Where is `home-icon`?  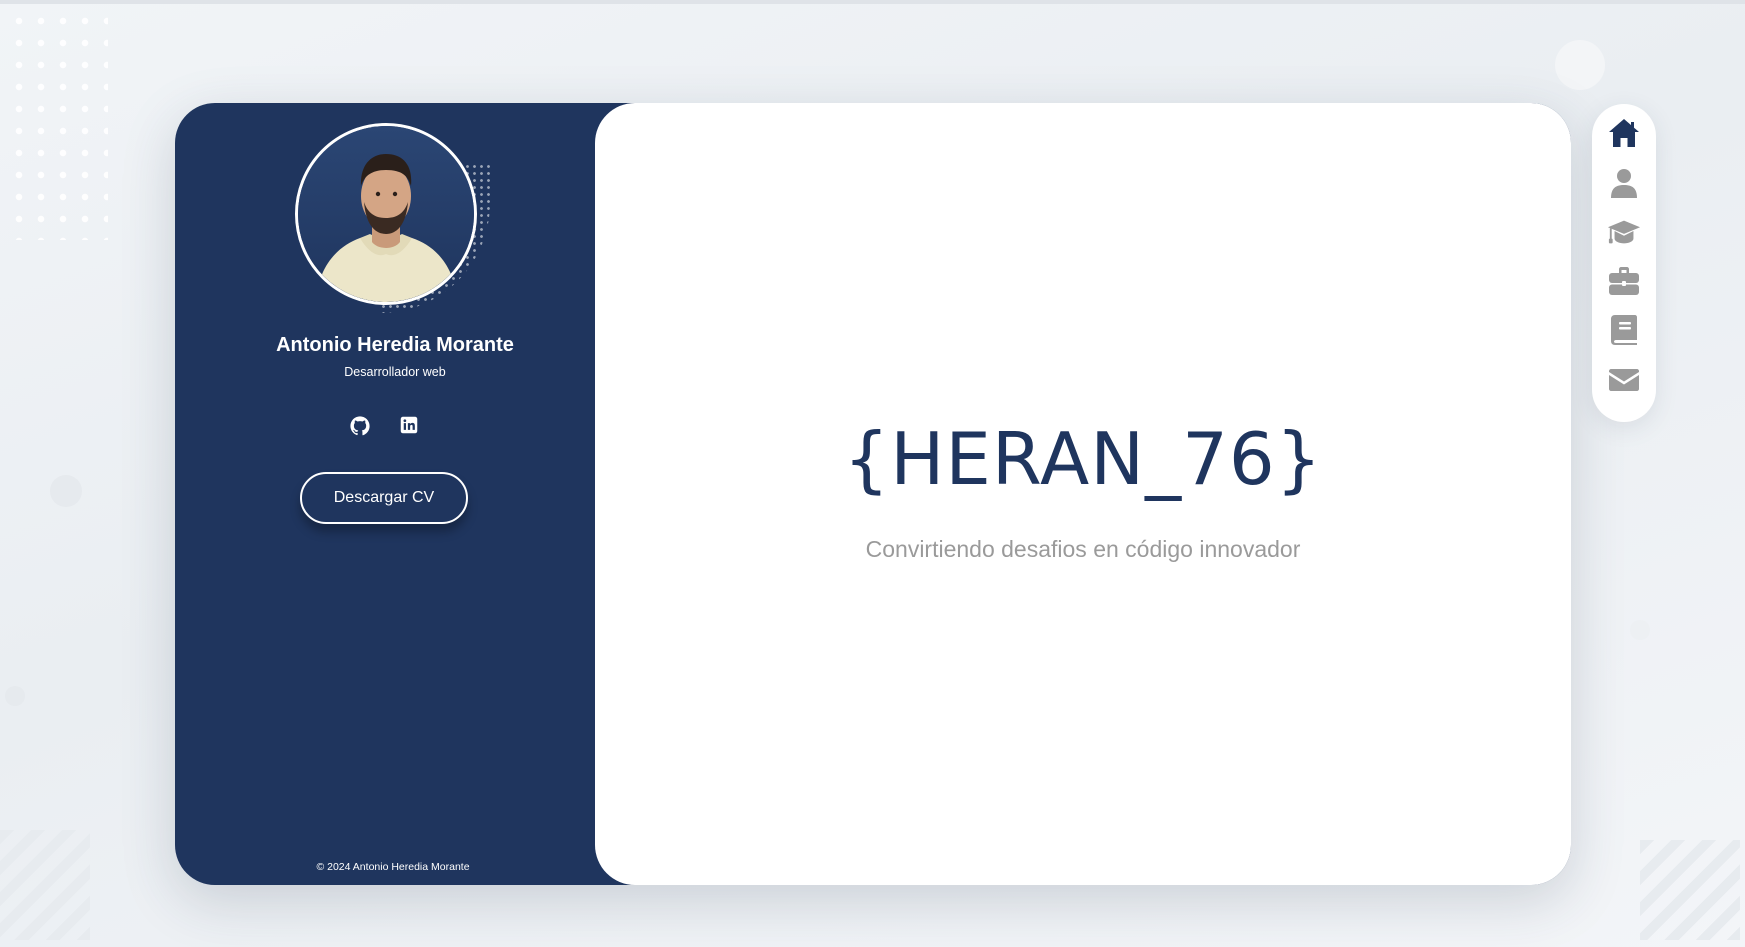
home-icon is located at coordinates (1624, 133).